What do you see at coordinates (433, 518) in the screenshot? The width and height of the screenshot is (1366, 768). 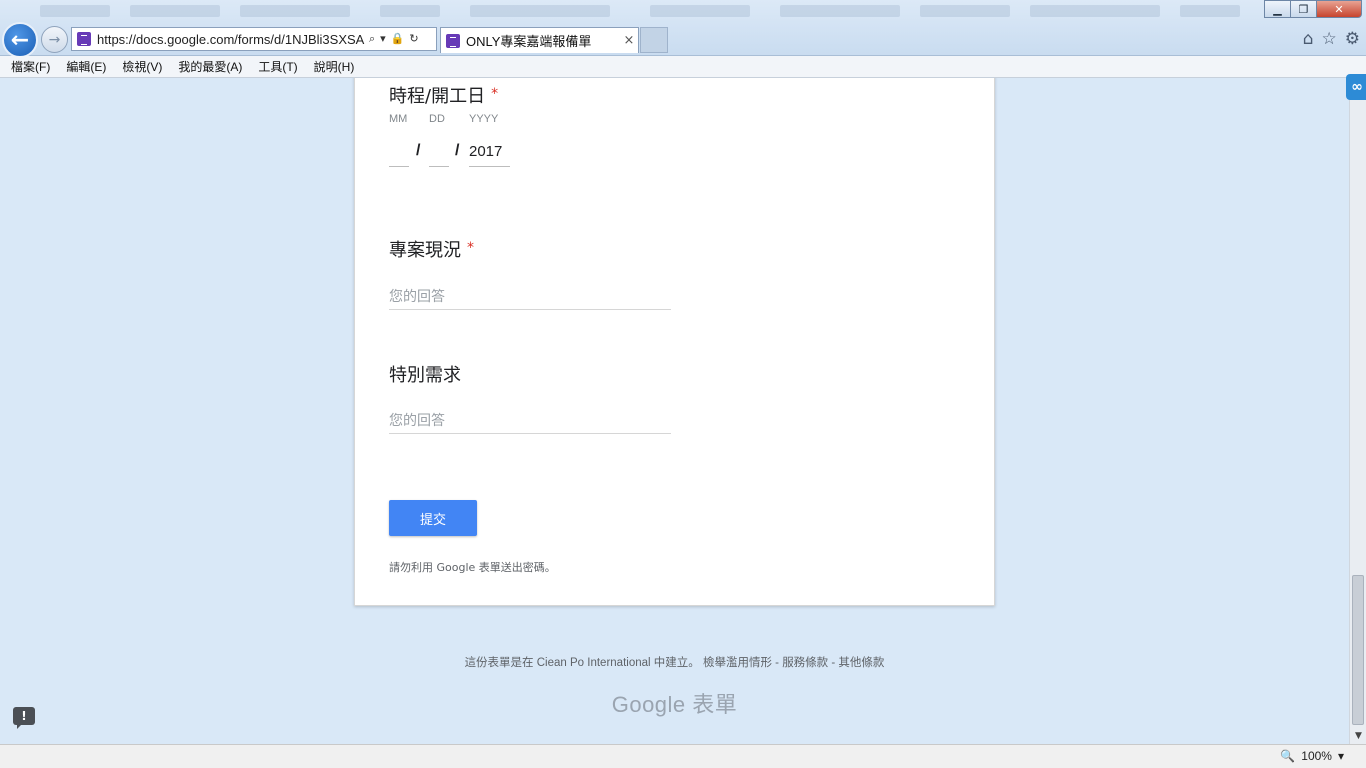 I see `submit-button: 提交` at bounding box center [433, 518].